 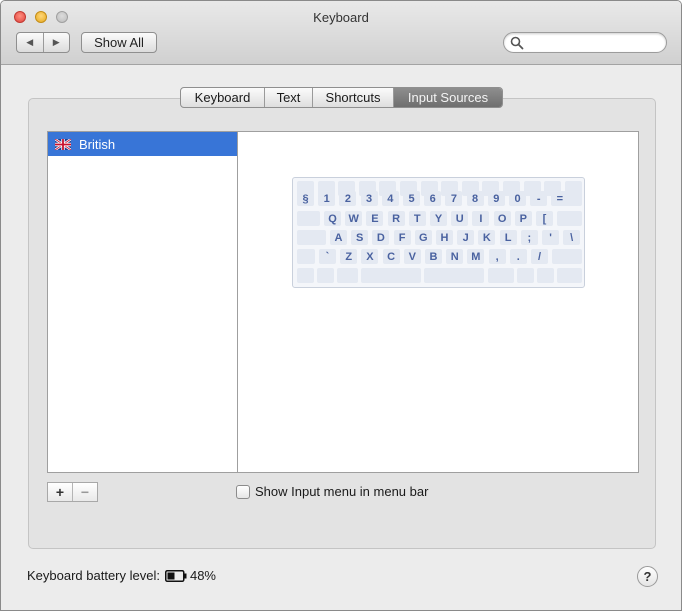 What do you see at coordinates (539, 198) in the screenshot?
I see `key-cap: -` at bounding box center [539, 198].